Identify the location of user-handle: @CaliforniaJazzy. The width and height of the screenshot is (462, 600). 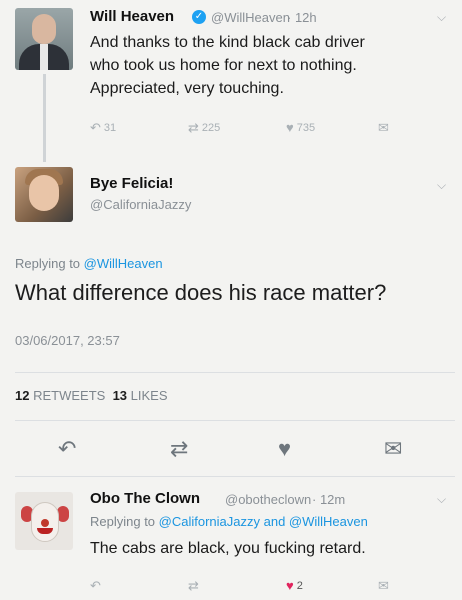
(140, 204).